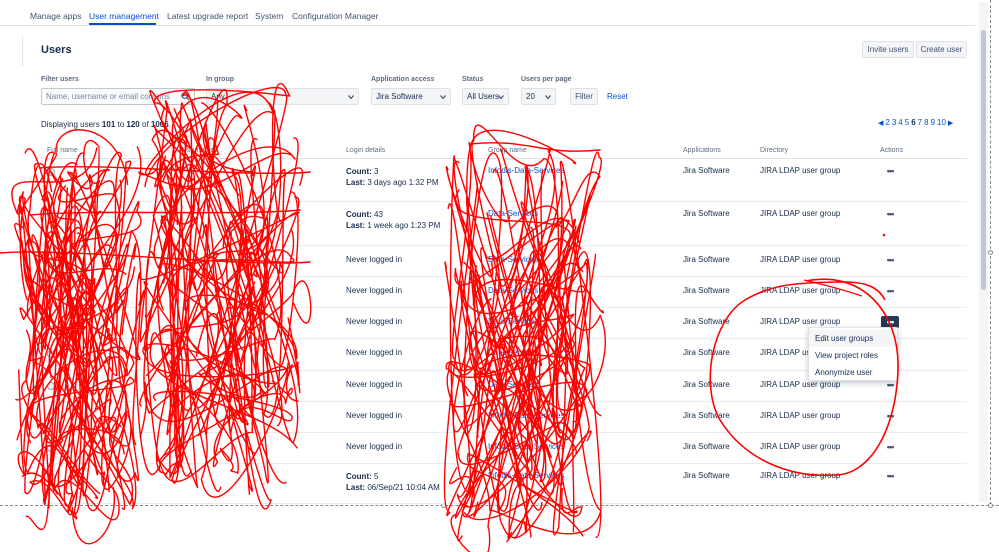 The width and height of the screenshot is (999, 552). What do you see at coordinates (880, 123) in the screenshot?
I see `previous-page-icon: ◀` at bounding box center [880, 123].